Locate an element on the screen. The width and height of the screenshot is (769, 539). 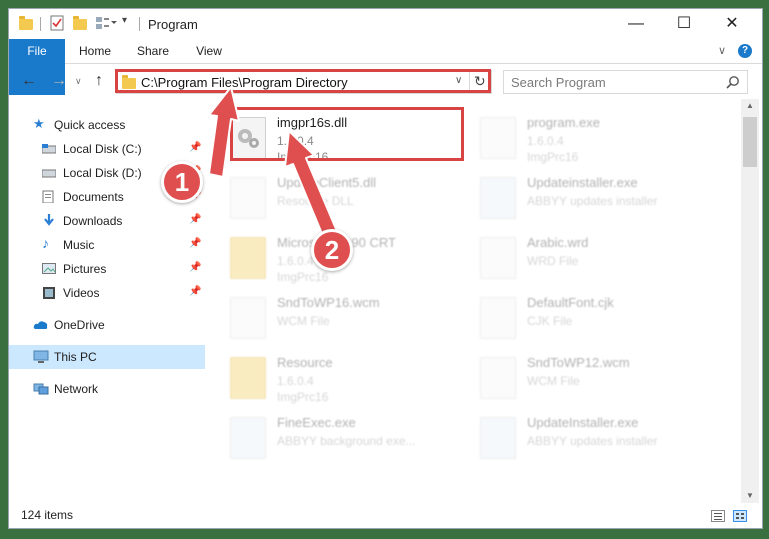
annotation-arrows is located at coordinates (274, 164).